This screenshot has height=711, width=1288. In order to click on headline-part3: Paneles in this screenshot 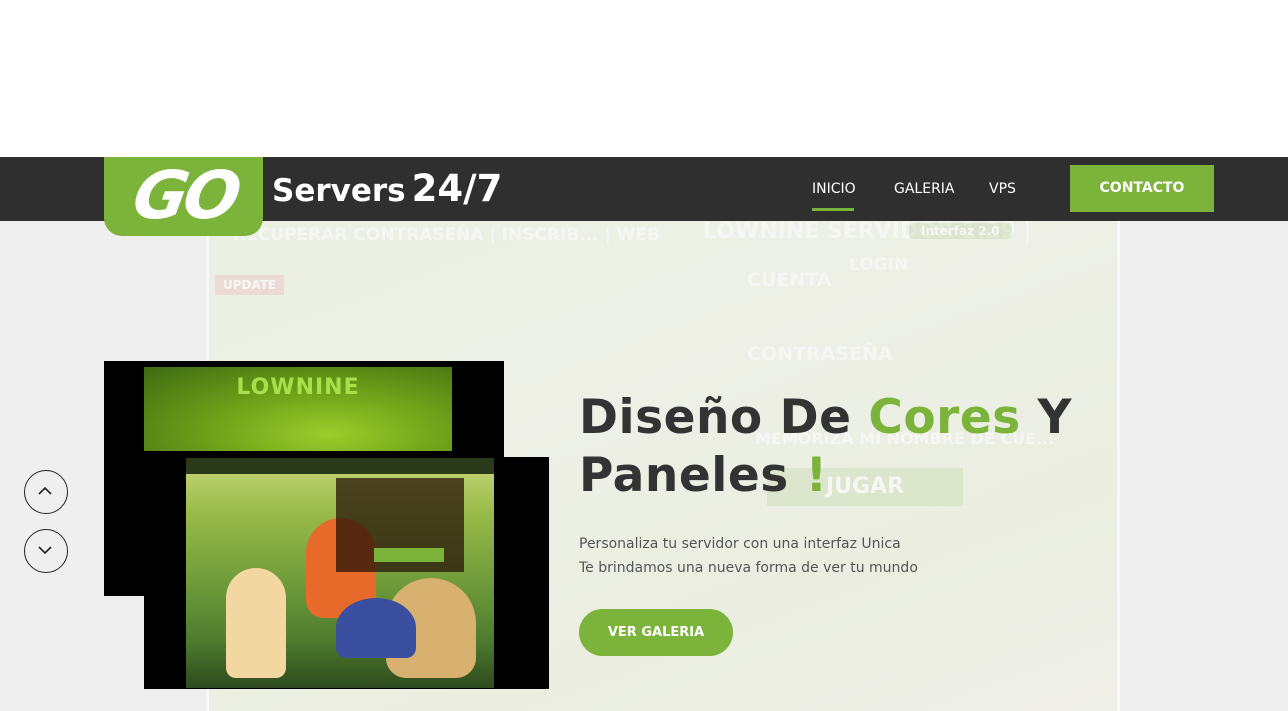, I will do `click(684, 475)`.